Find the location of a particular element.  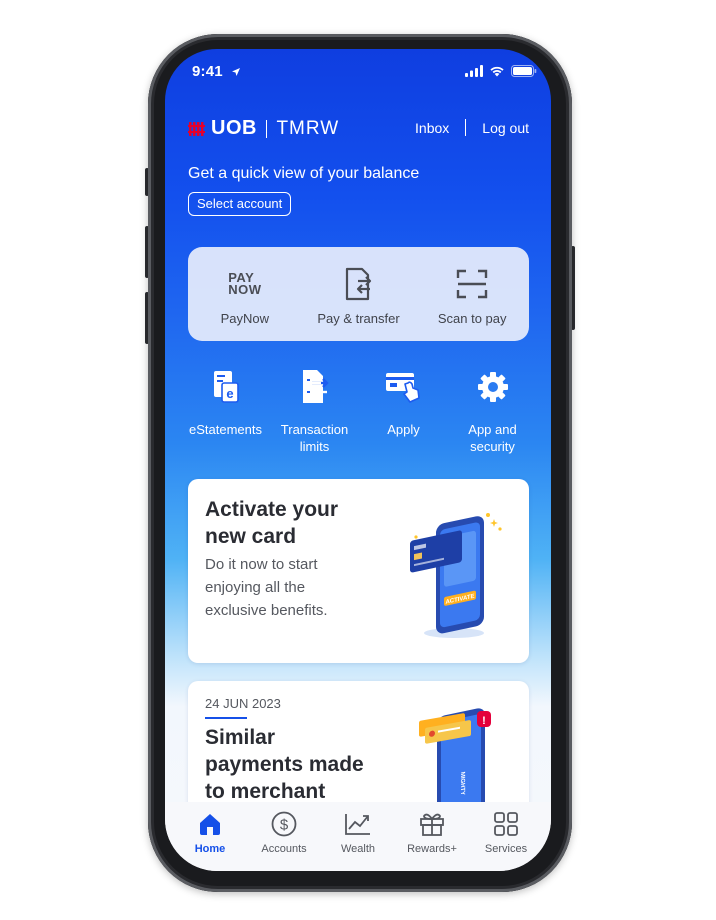

promo-date-underline is located at coordinates (226, 718).